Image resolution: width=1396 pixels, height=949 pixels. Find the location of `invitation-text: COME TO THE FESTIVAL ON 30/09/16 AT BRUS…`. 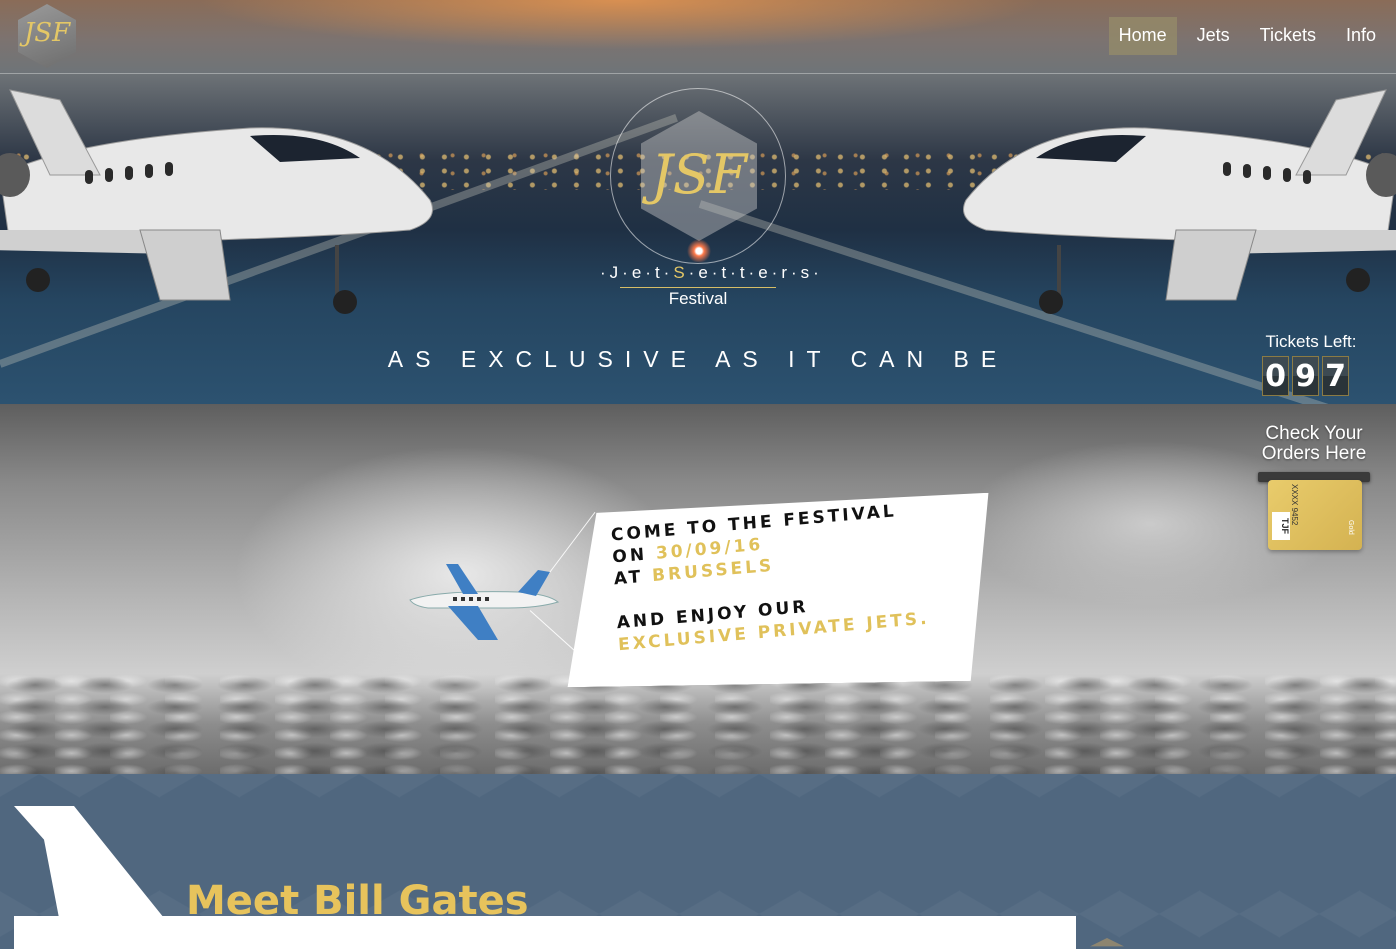

invitation-text: COME TO THE FESTIVAL ON 30/09/16 AT BRUS… is located at coordinates (770, 577).